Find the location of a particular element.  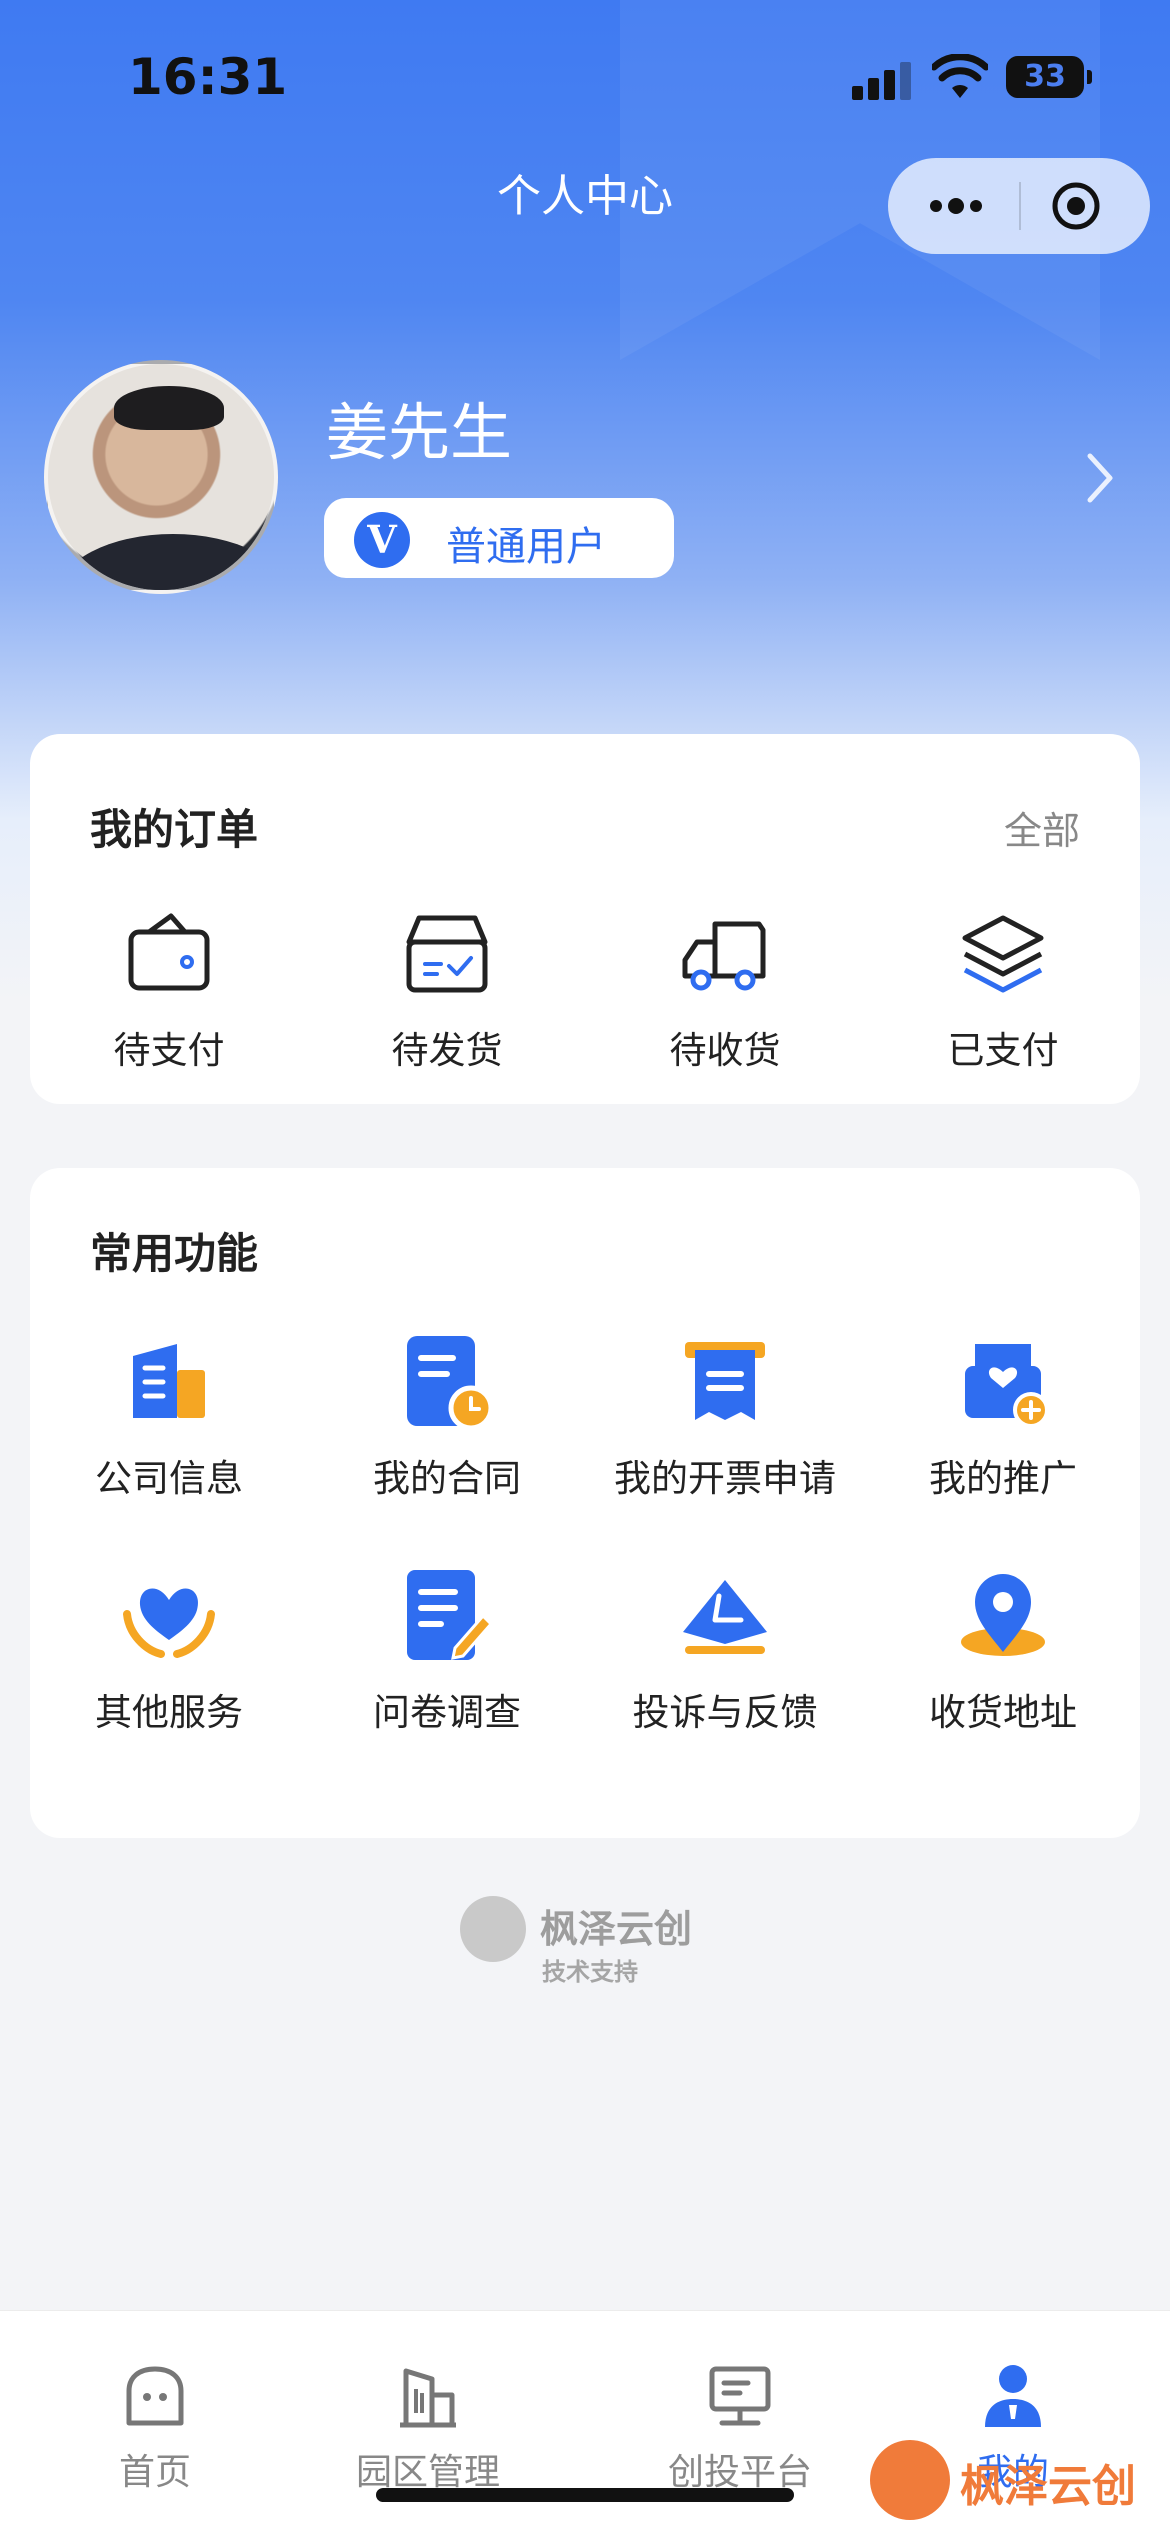

wifi-icon is located at coordinates (960, 76).